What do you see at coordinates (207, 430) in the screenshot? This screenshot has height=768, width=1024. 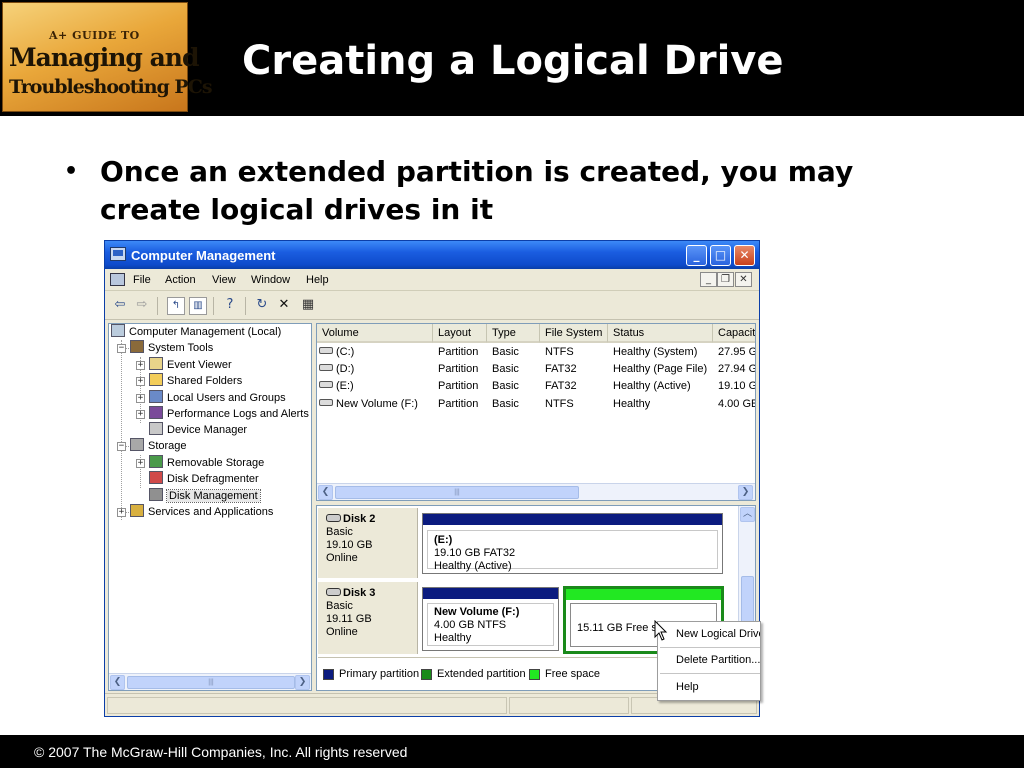 I see `tree-item-label: Device Manager` at bounding box center [207, 430].